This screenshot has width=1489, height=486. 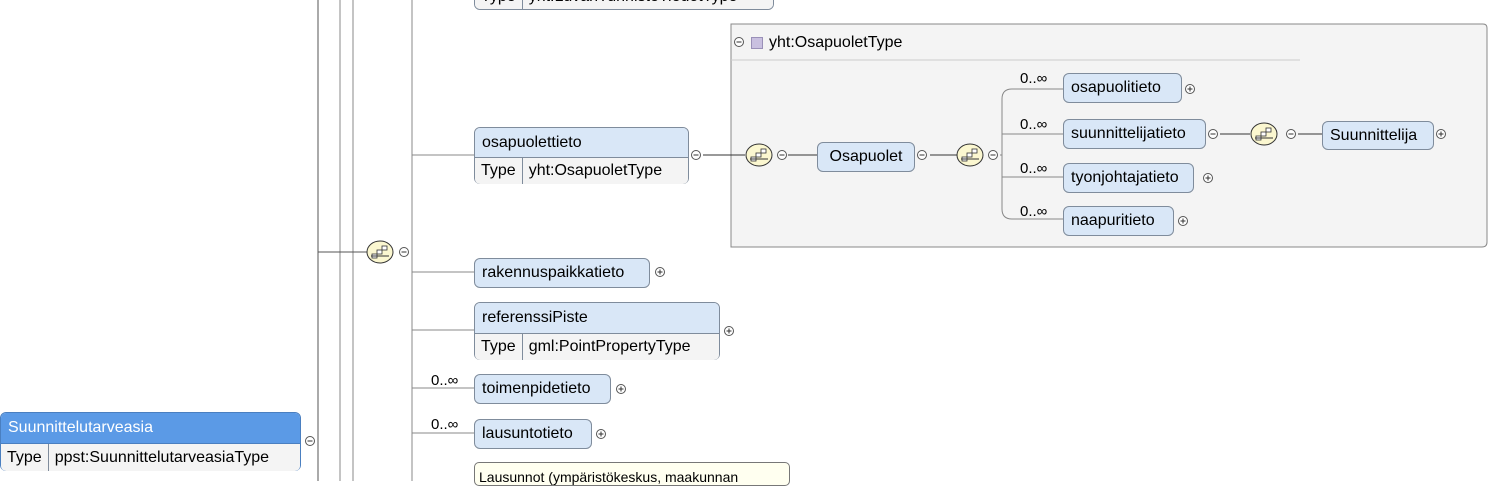 I want to click on element-name: suunnittelijatieto, so click(x=1128, y=133).